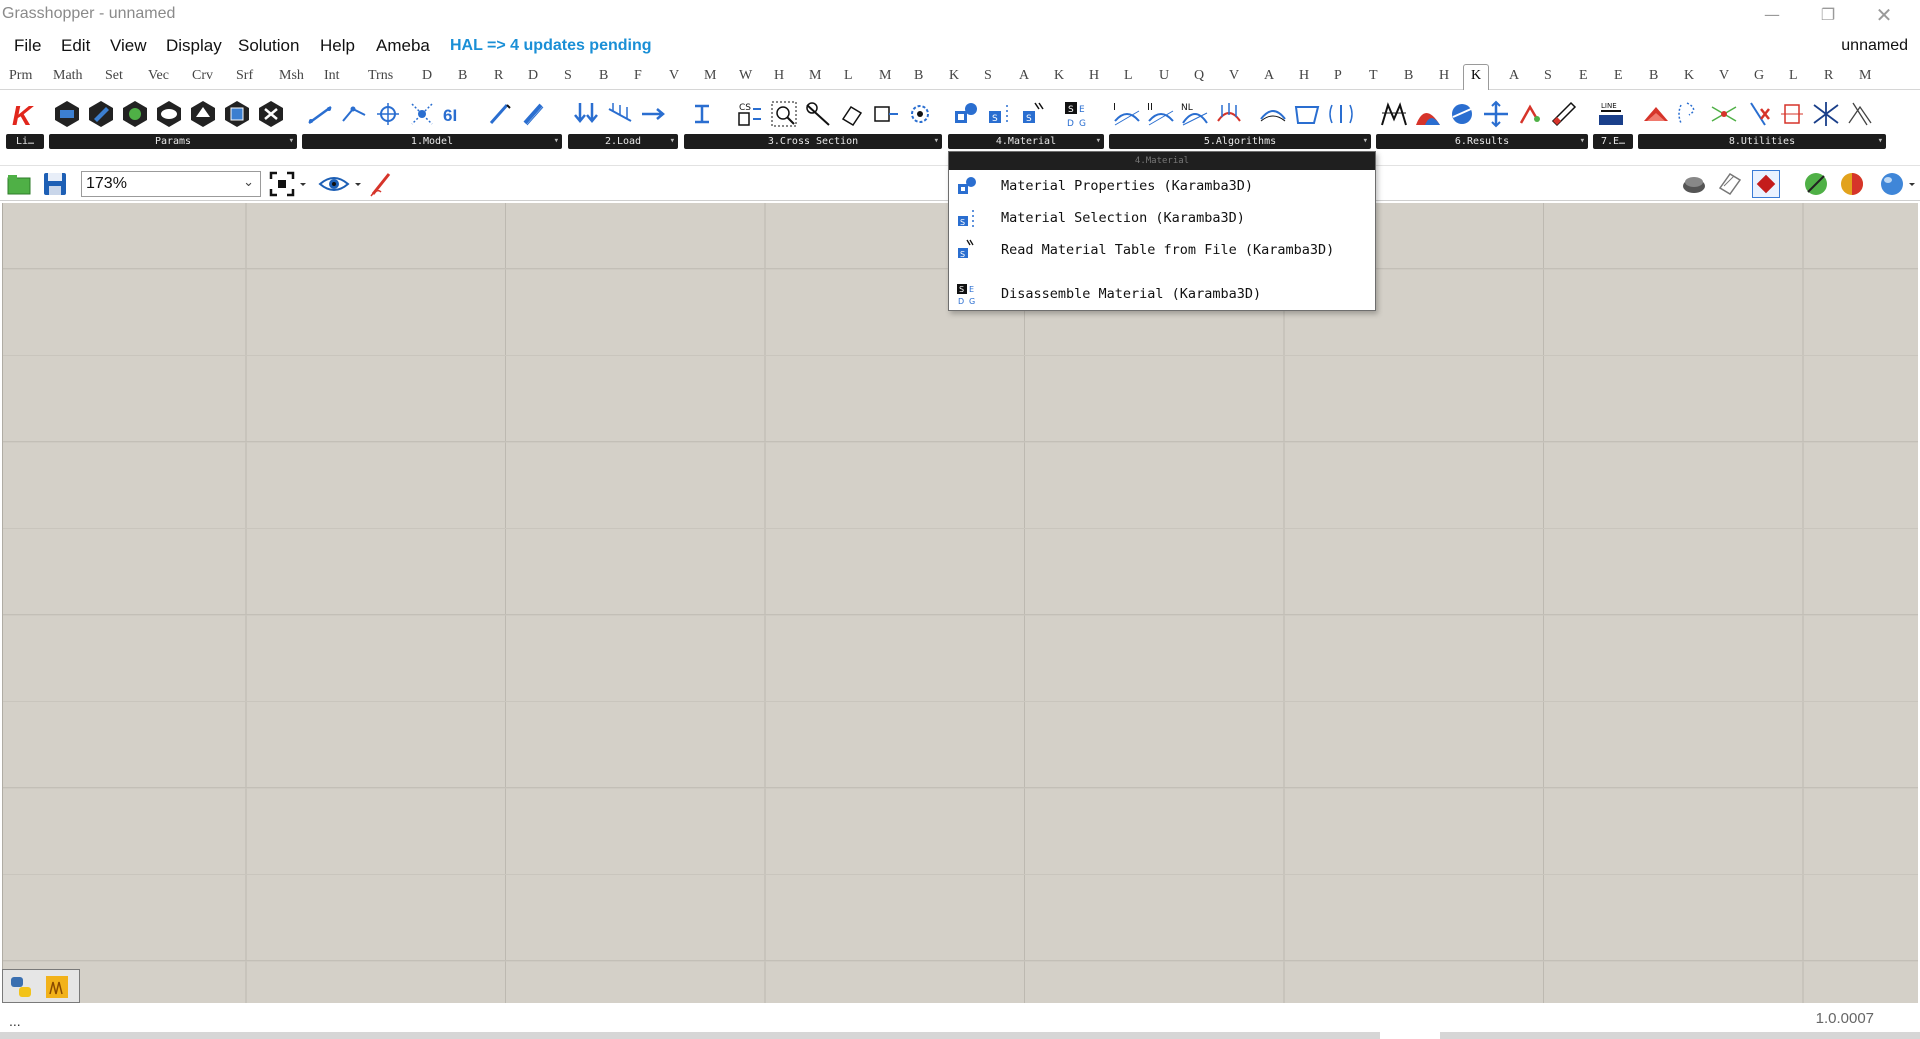 The image size is (1920, 1039). Describe the element at coordinates (135, 114) in the screenshot. I see `param-load-icon` at that location.